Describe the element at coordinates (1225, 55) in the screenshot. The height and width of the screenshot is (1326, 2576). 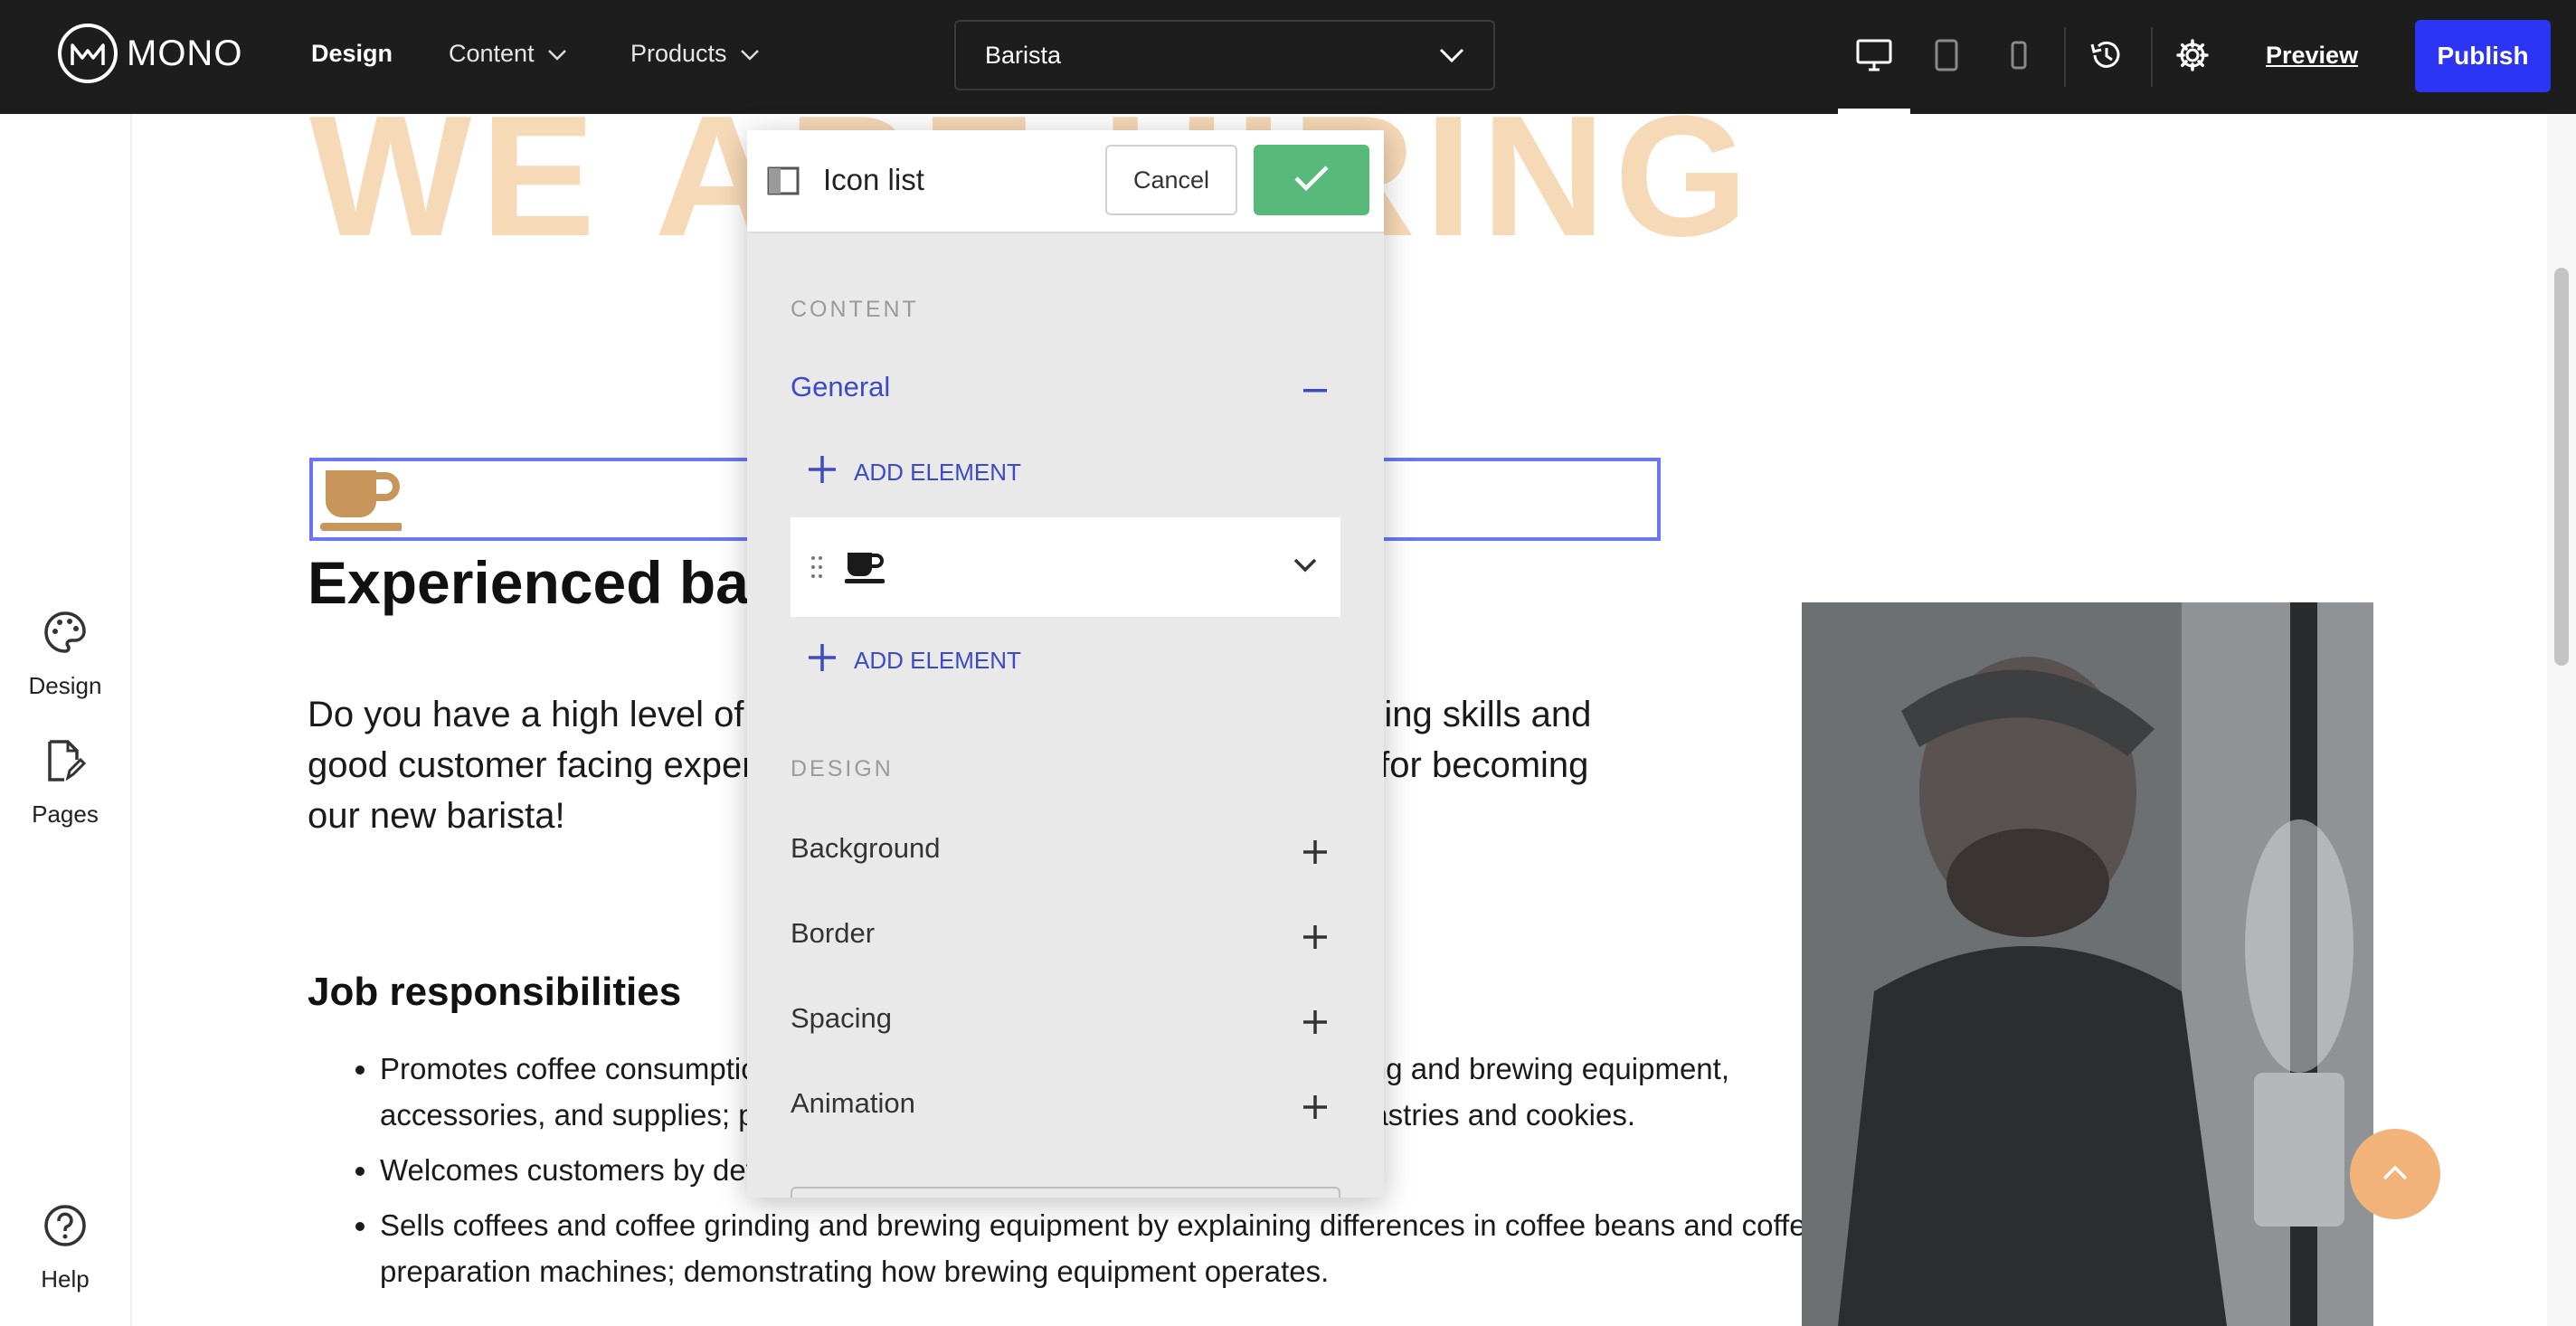
I see `page-select: Barista` at that location.